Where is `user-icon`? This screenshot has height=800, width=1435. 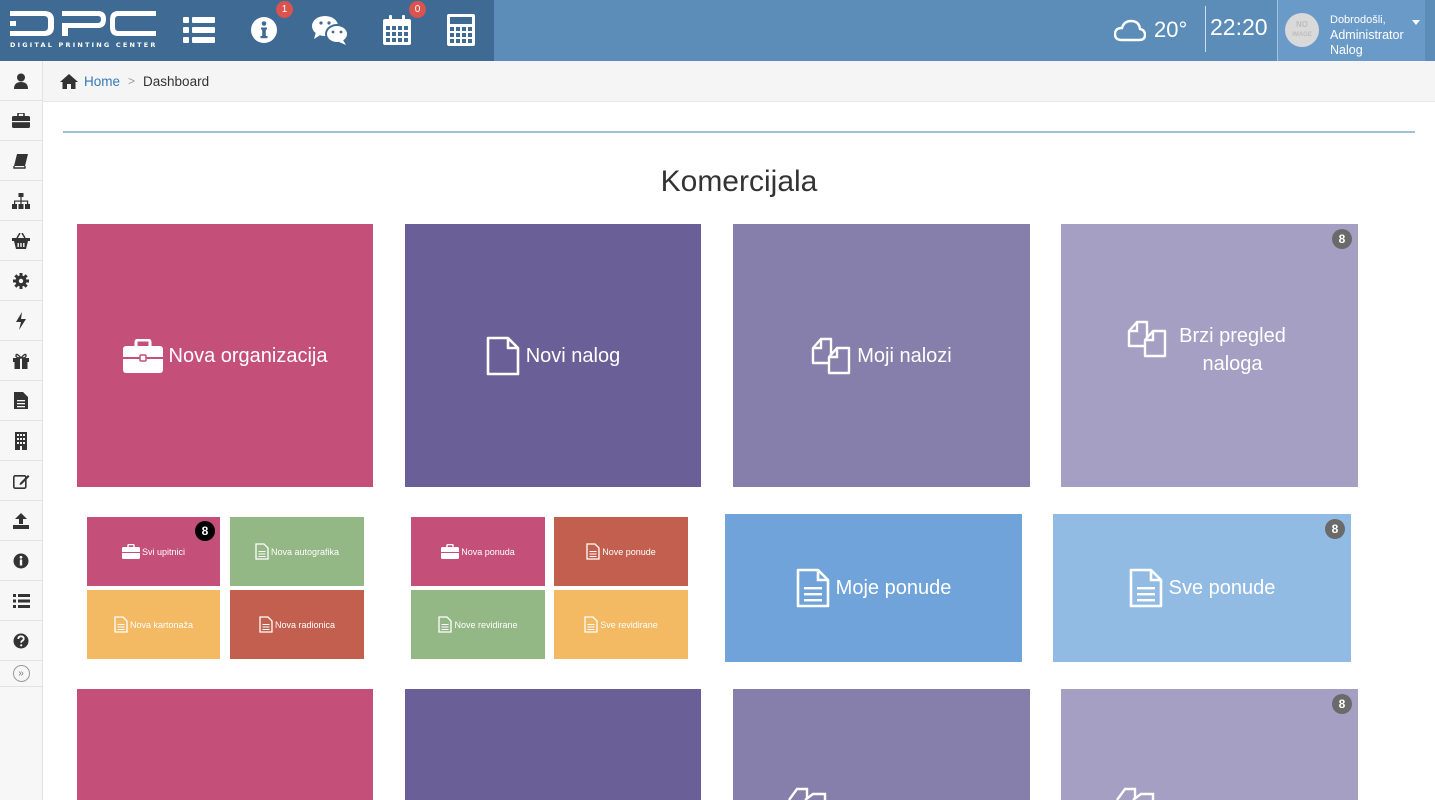 user-icon is located at coordinates (21, 81).